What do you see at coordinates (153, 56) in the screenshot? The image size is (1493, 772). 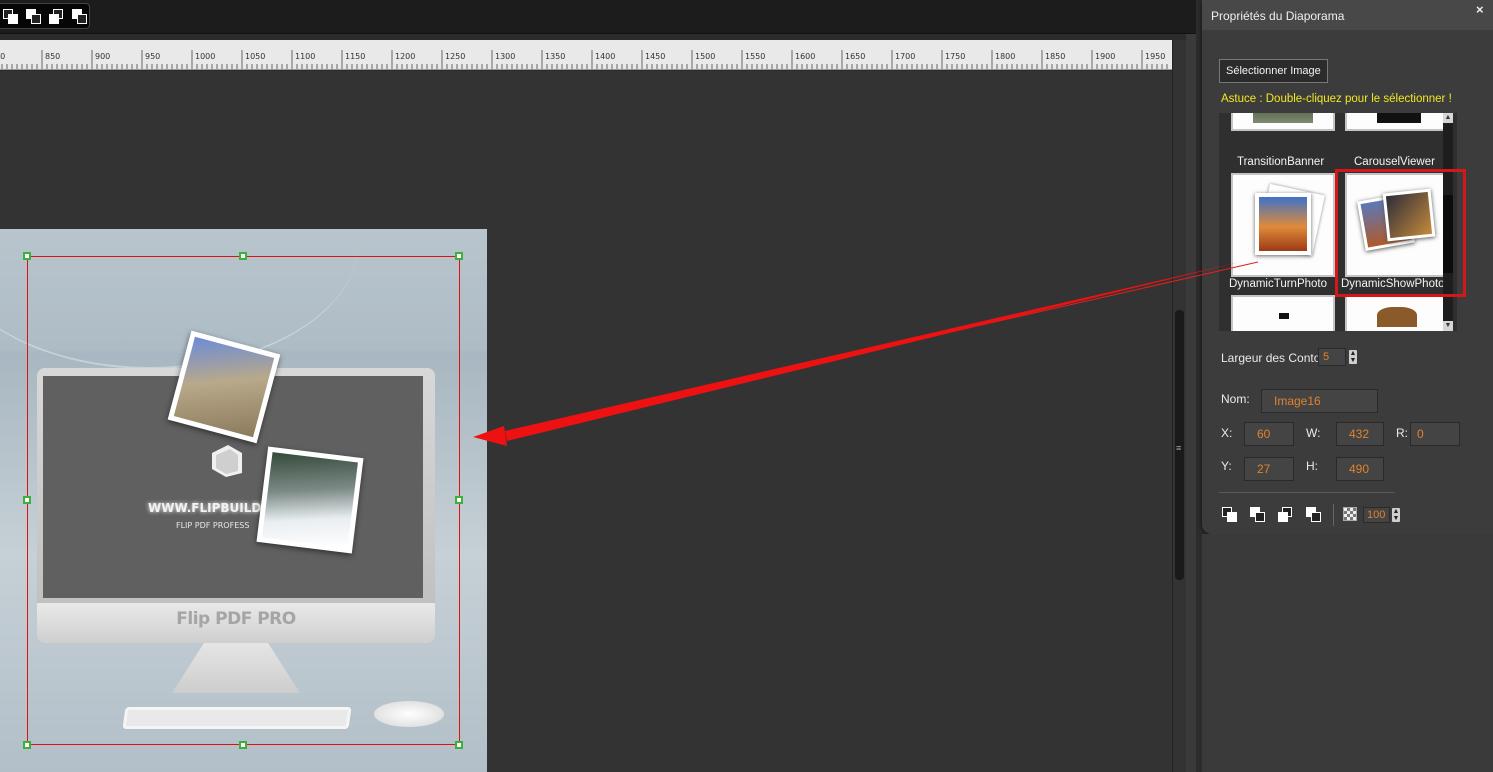 I see `ruler-tick-label: 950` at bounding box center [153, 56].